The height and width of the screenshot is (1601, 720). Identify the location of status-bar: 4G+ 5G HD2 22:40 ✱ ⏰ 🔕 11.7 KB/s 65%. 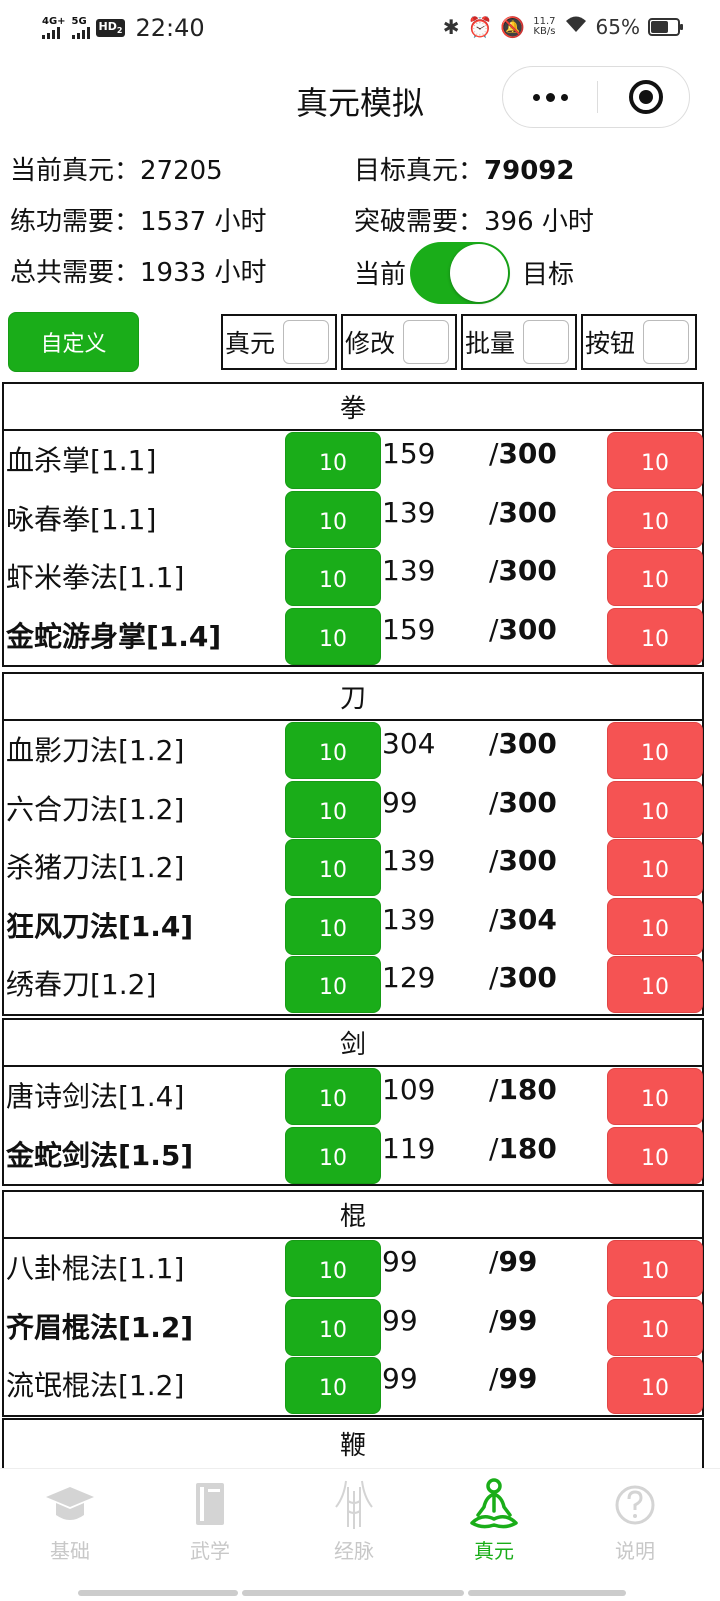
(360, 28).